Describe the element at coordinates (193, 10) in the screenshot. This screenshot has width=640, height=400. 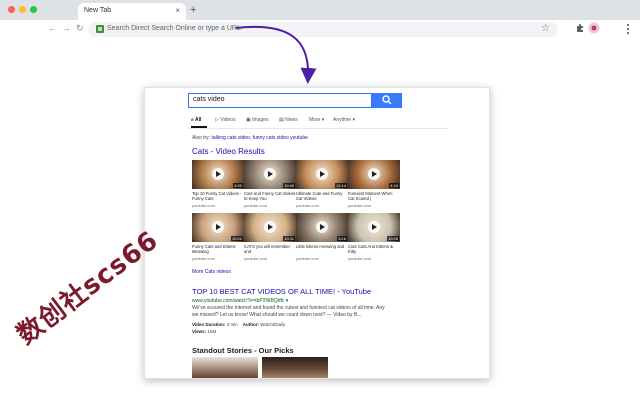
I see `new-tab-button: +` at that location.